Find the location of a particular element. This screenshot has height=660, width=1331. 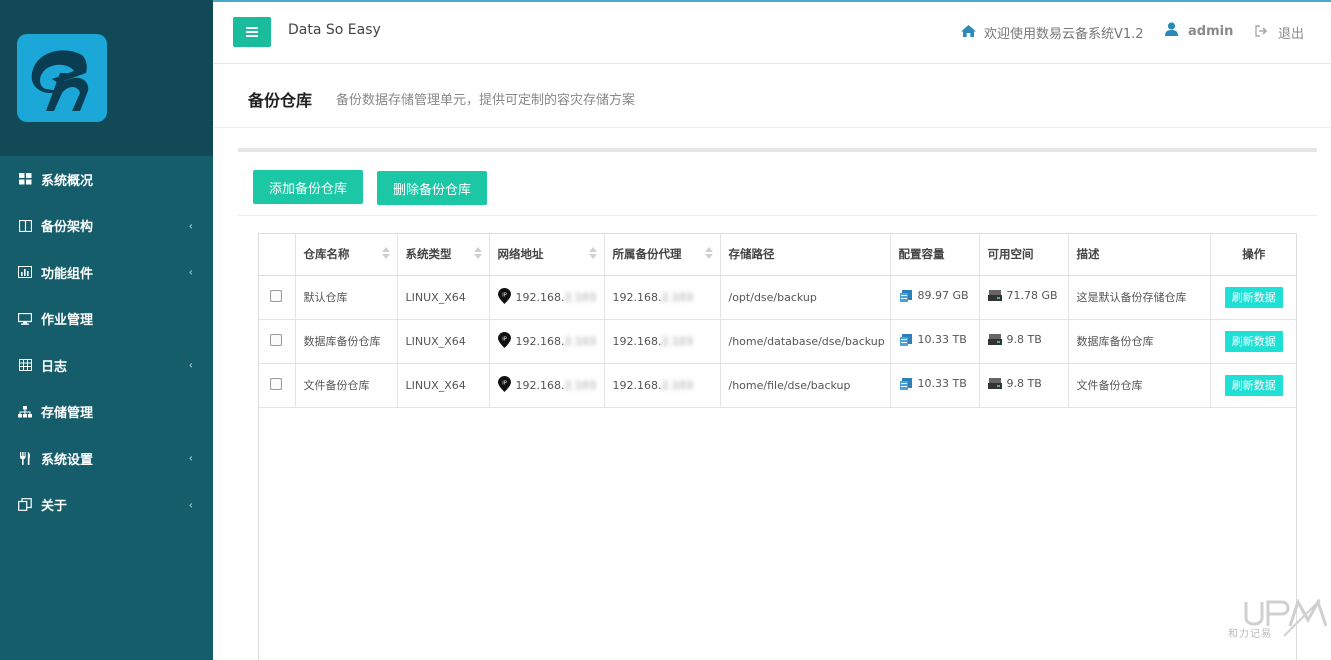

sidebar-item-label: 日志 is located at coordinates (54, 367).